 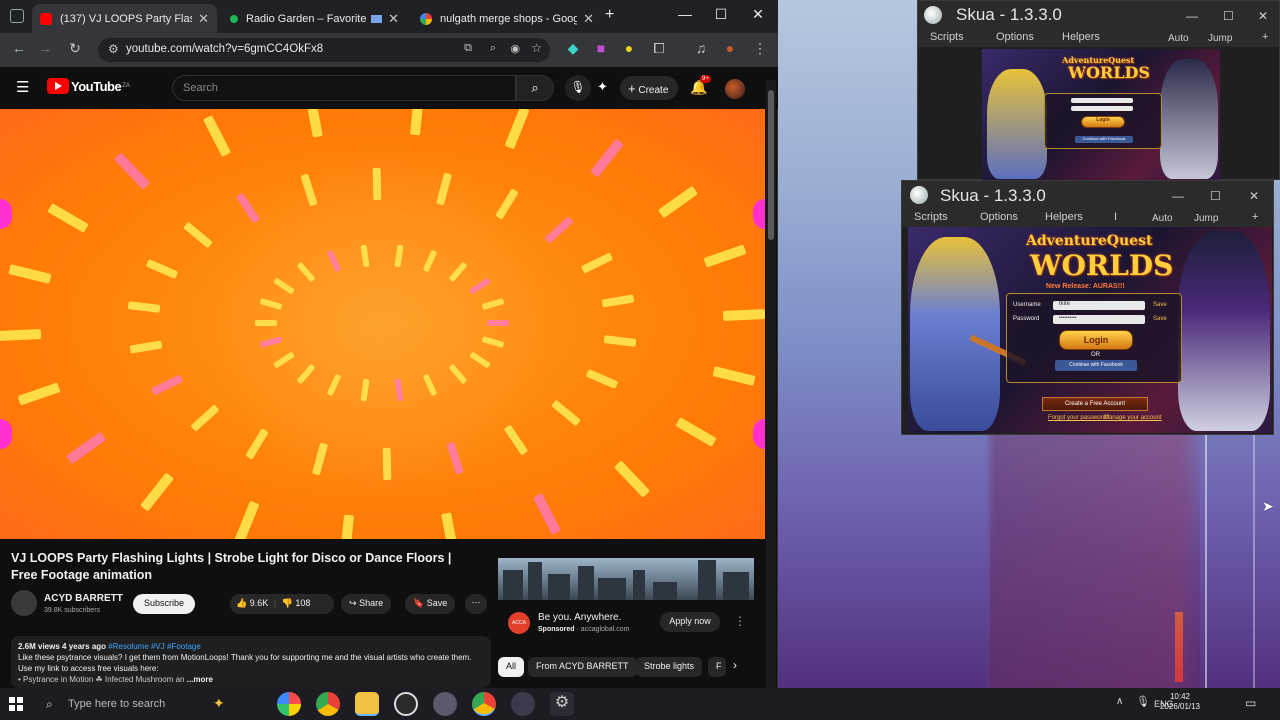 What do you see at coordinates (367, 704) in the screenshot?
I see `file-explorer-icon` at bounding box center [367, 704].